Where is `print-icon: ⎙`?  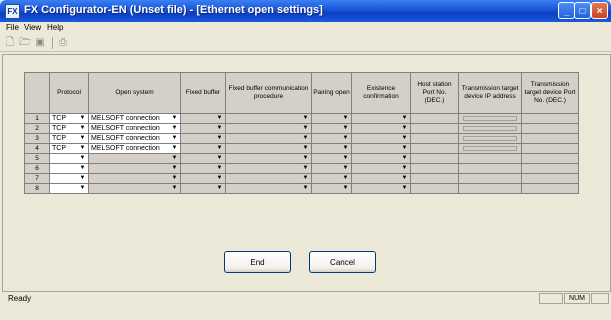 print-icon: ⎙ is located at coordinates (63, 43).